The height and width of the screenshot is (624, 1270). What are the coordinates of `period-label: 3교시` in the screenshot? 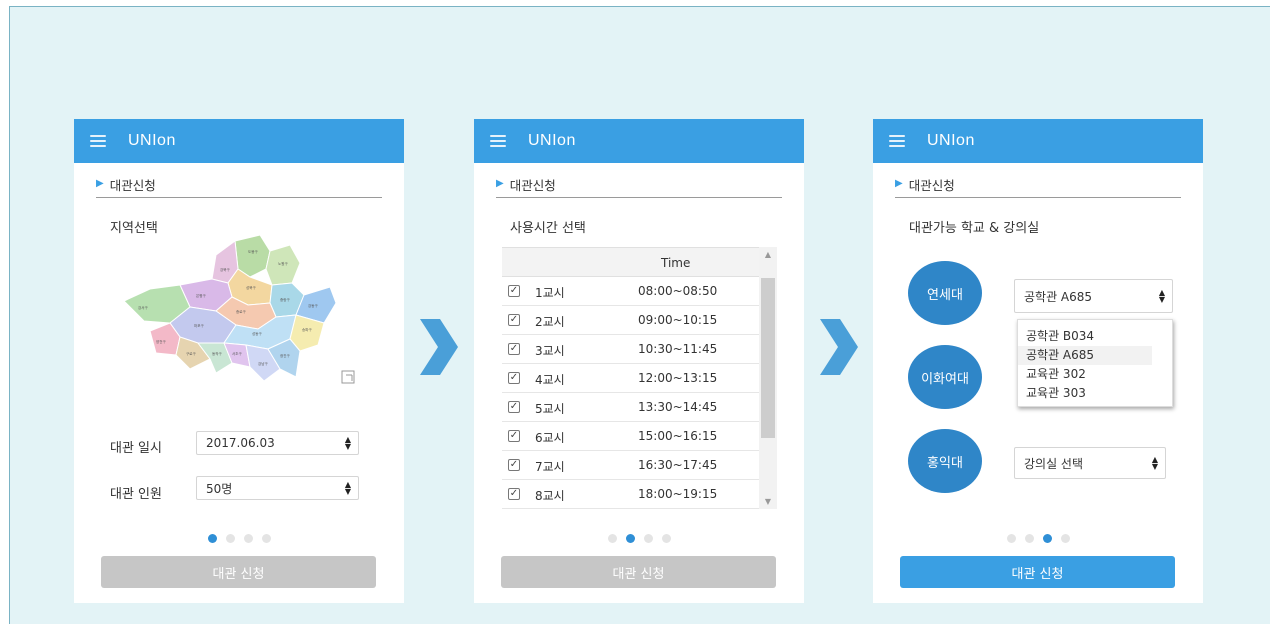 It's located at (550, 351).